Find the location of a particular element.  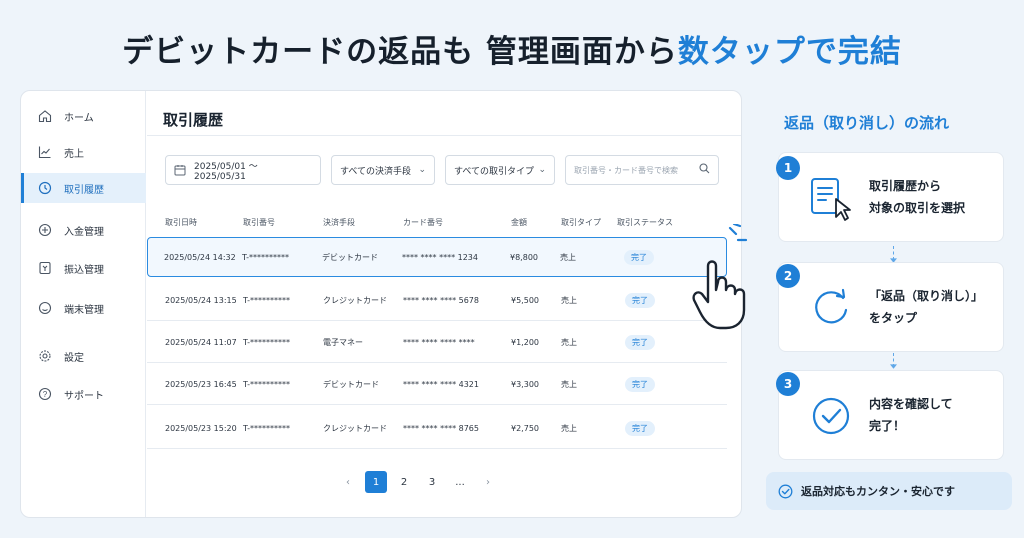

column-header: 取引番号 is located at coordinates (259, 222).